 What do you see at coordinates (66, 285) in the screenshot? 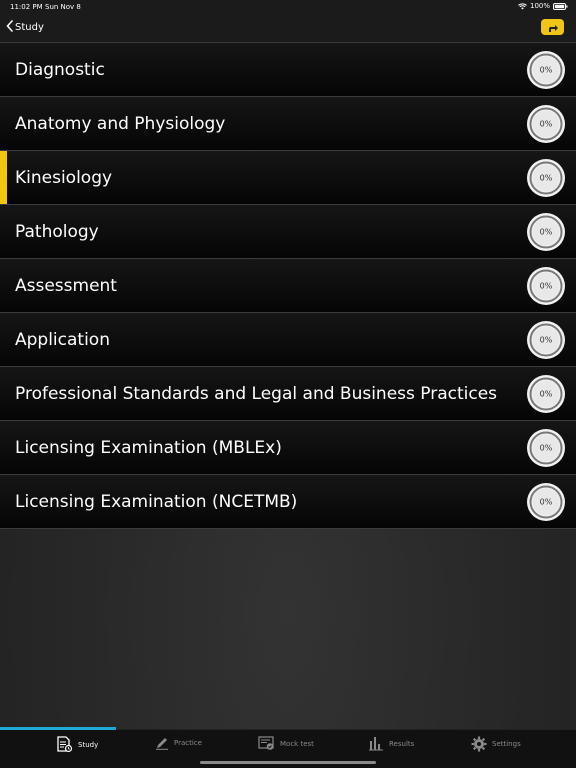
I see `list-item-label: Assessment` at bounding box center [66, 285].